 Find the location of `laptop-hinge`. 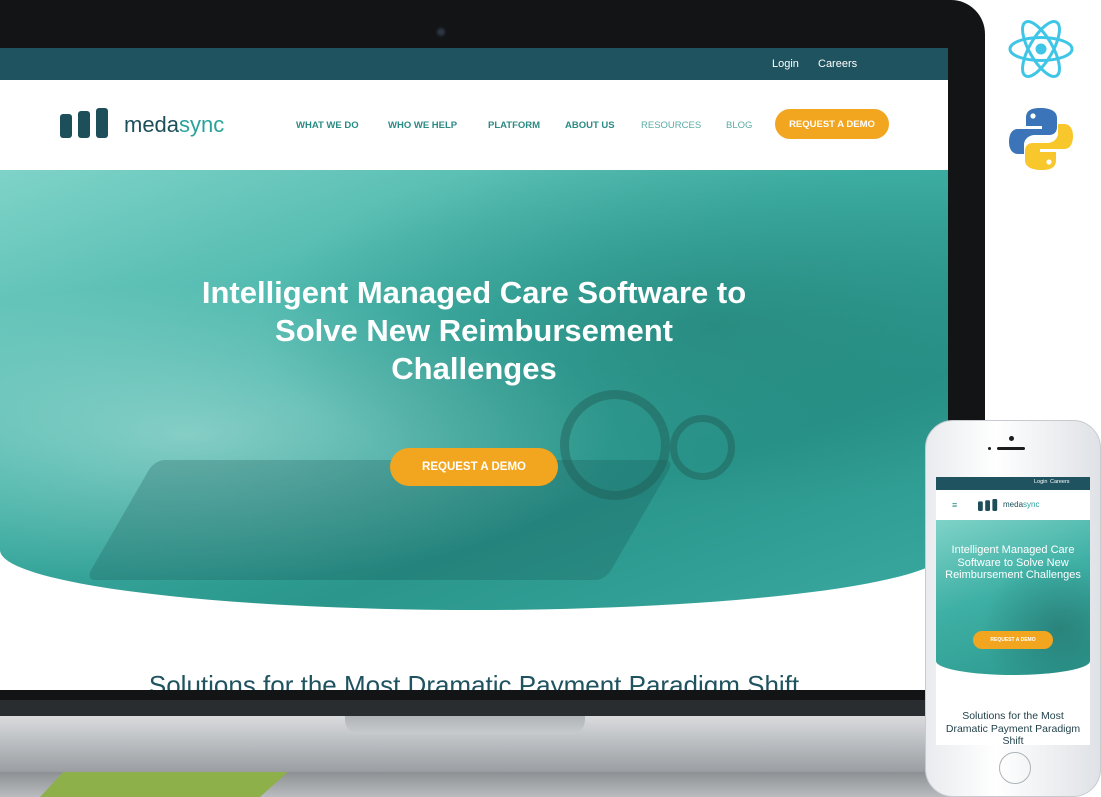

laptop-hinge is located at coordinates (482, 708).